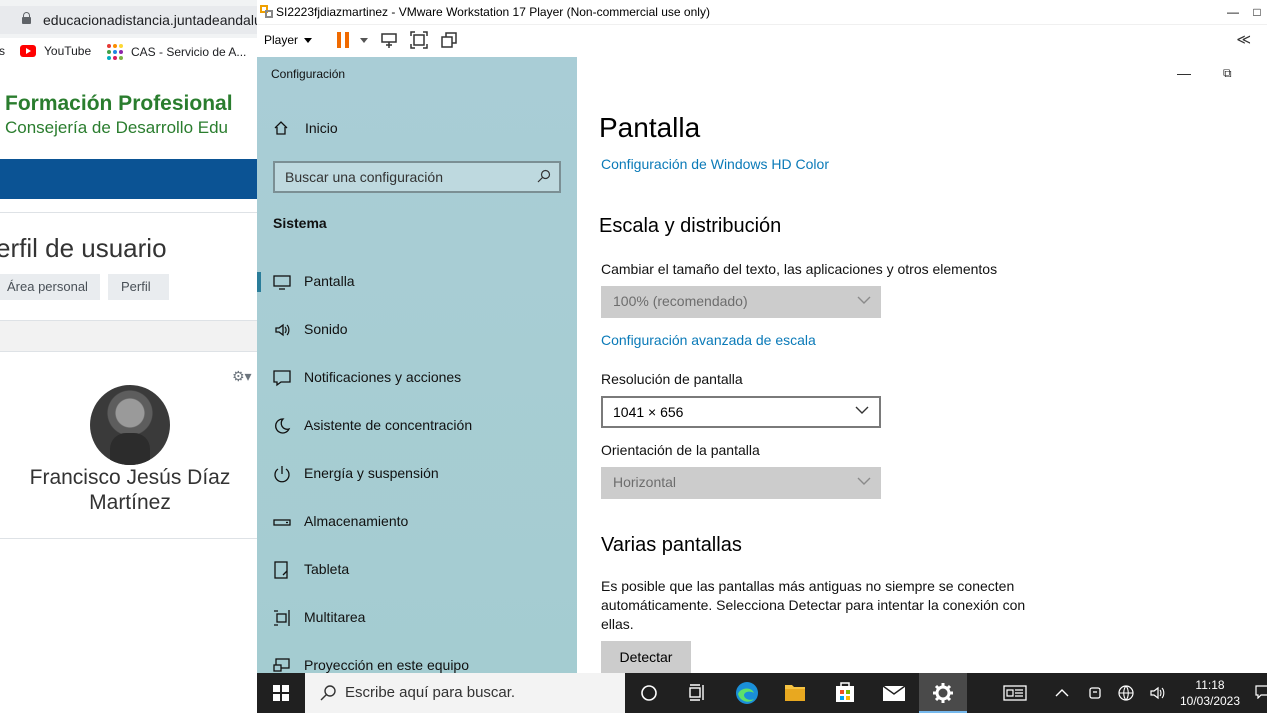 The image size is (1267, 714). I want to click on unity-icon, so click(449, 40).